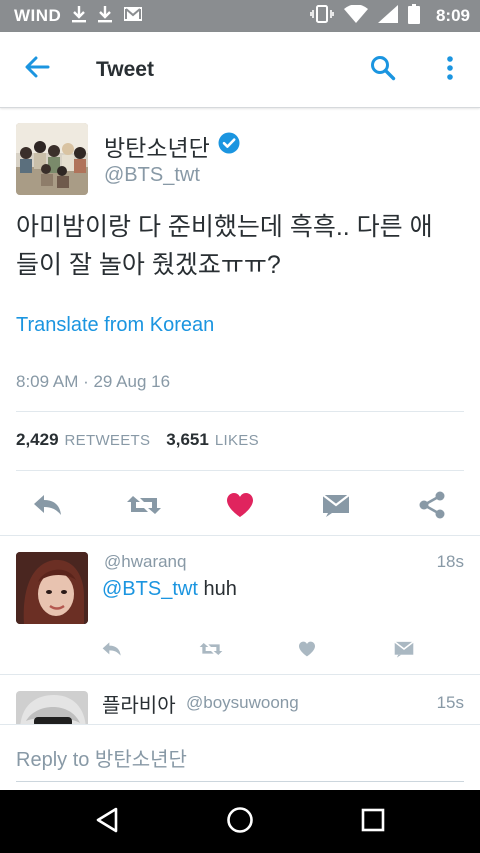 The height and width of the screenshot is (853, 480). I want to click on nav-recents-button, so click(373, 822).